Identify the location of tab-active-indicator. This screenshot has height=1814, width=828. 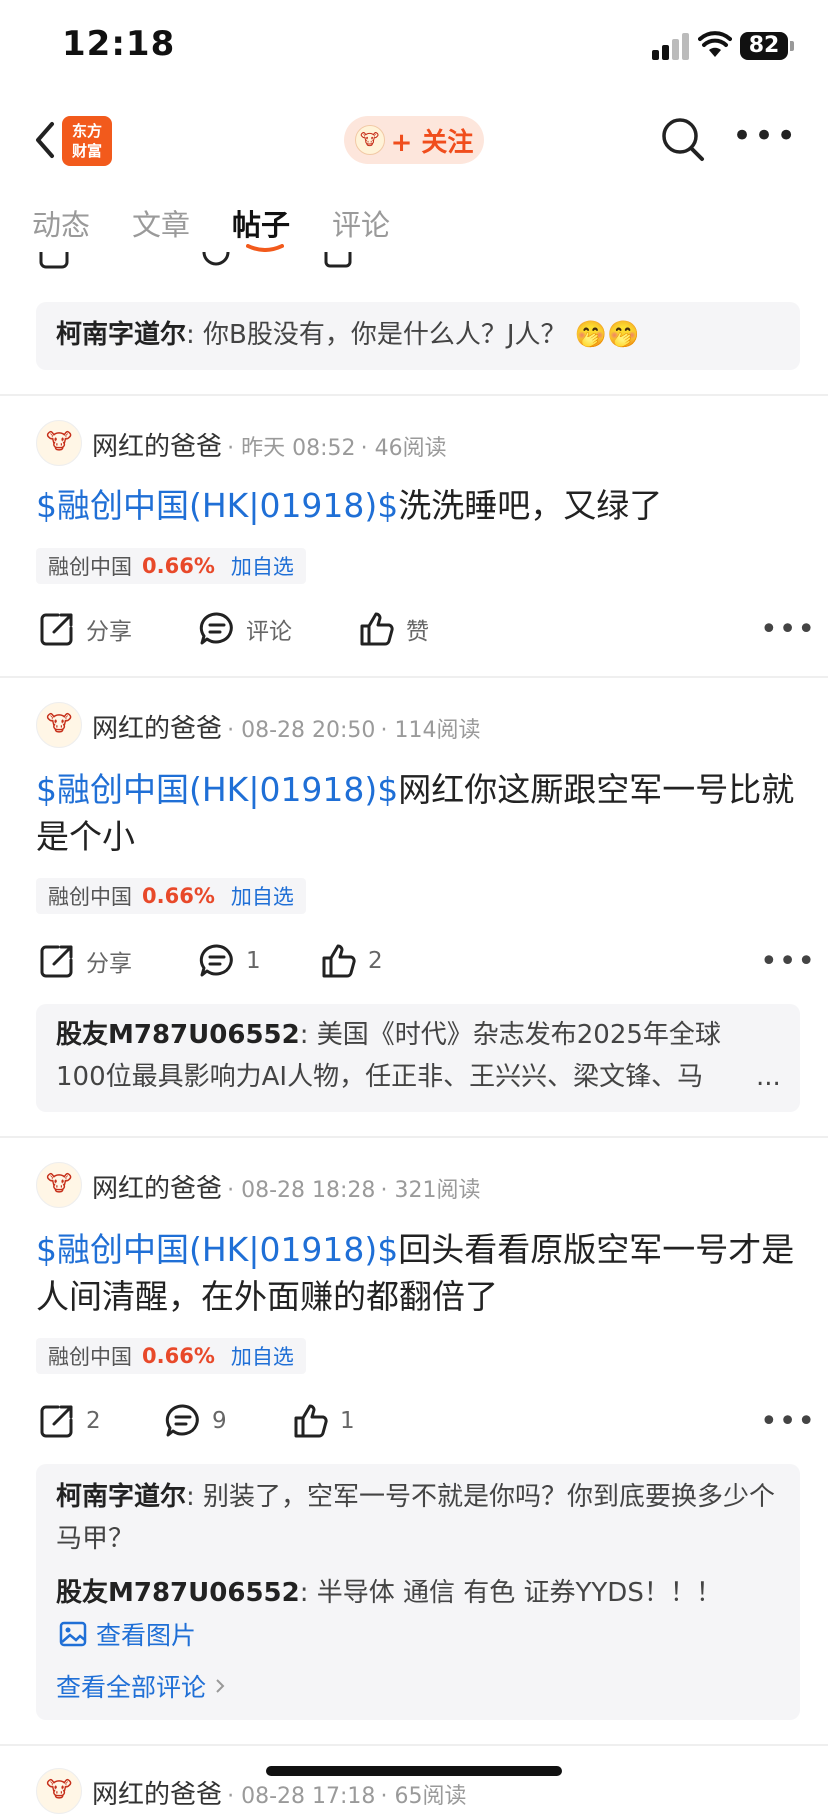
(265, 248).